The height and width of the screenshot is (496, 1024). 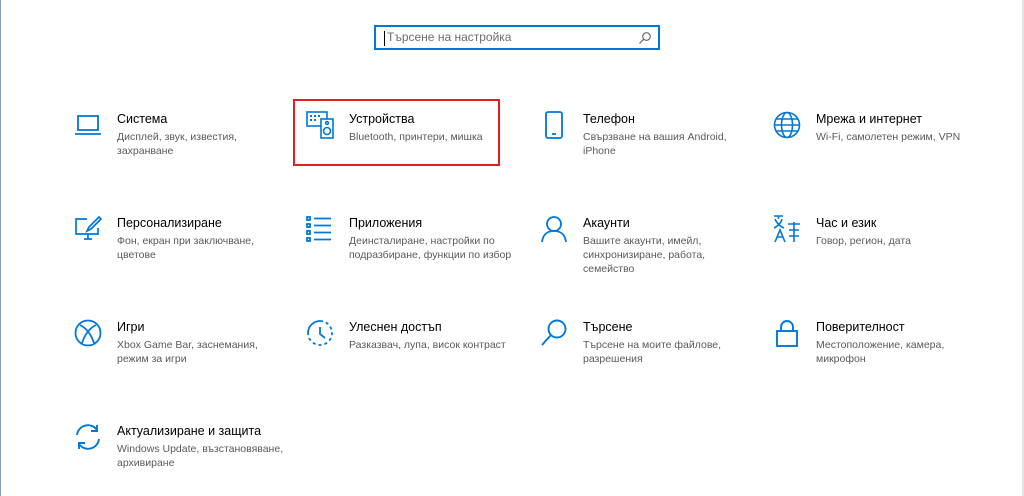 I want to click on tile-title: Персонализиране, so click(x=169, y=223).